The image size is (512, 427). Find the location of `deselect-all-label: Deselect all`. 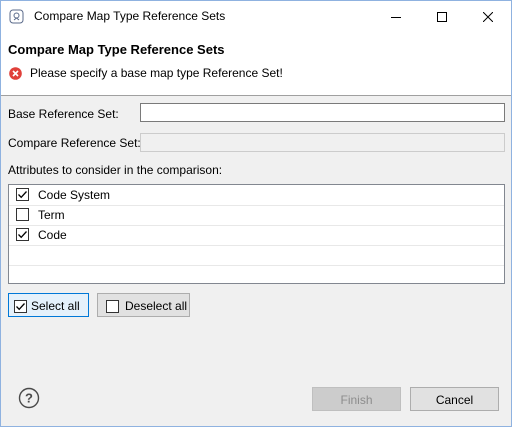

deselect-all-label: Deselect all is located at coordinates (156, 306).